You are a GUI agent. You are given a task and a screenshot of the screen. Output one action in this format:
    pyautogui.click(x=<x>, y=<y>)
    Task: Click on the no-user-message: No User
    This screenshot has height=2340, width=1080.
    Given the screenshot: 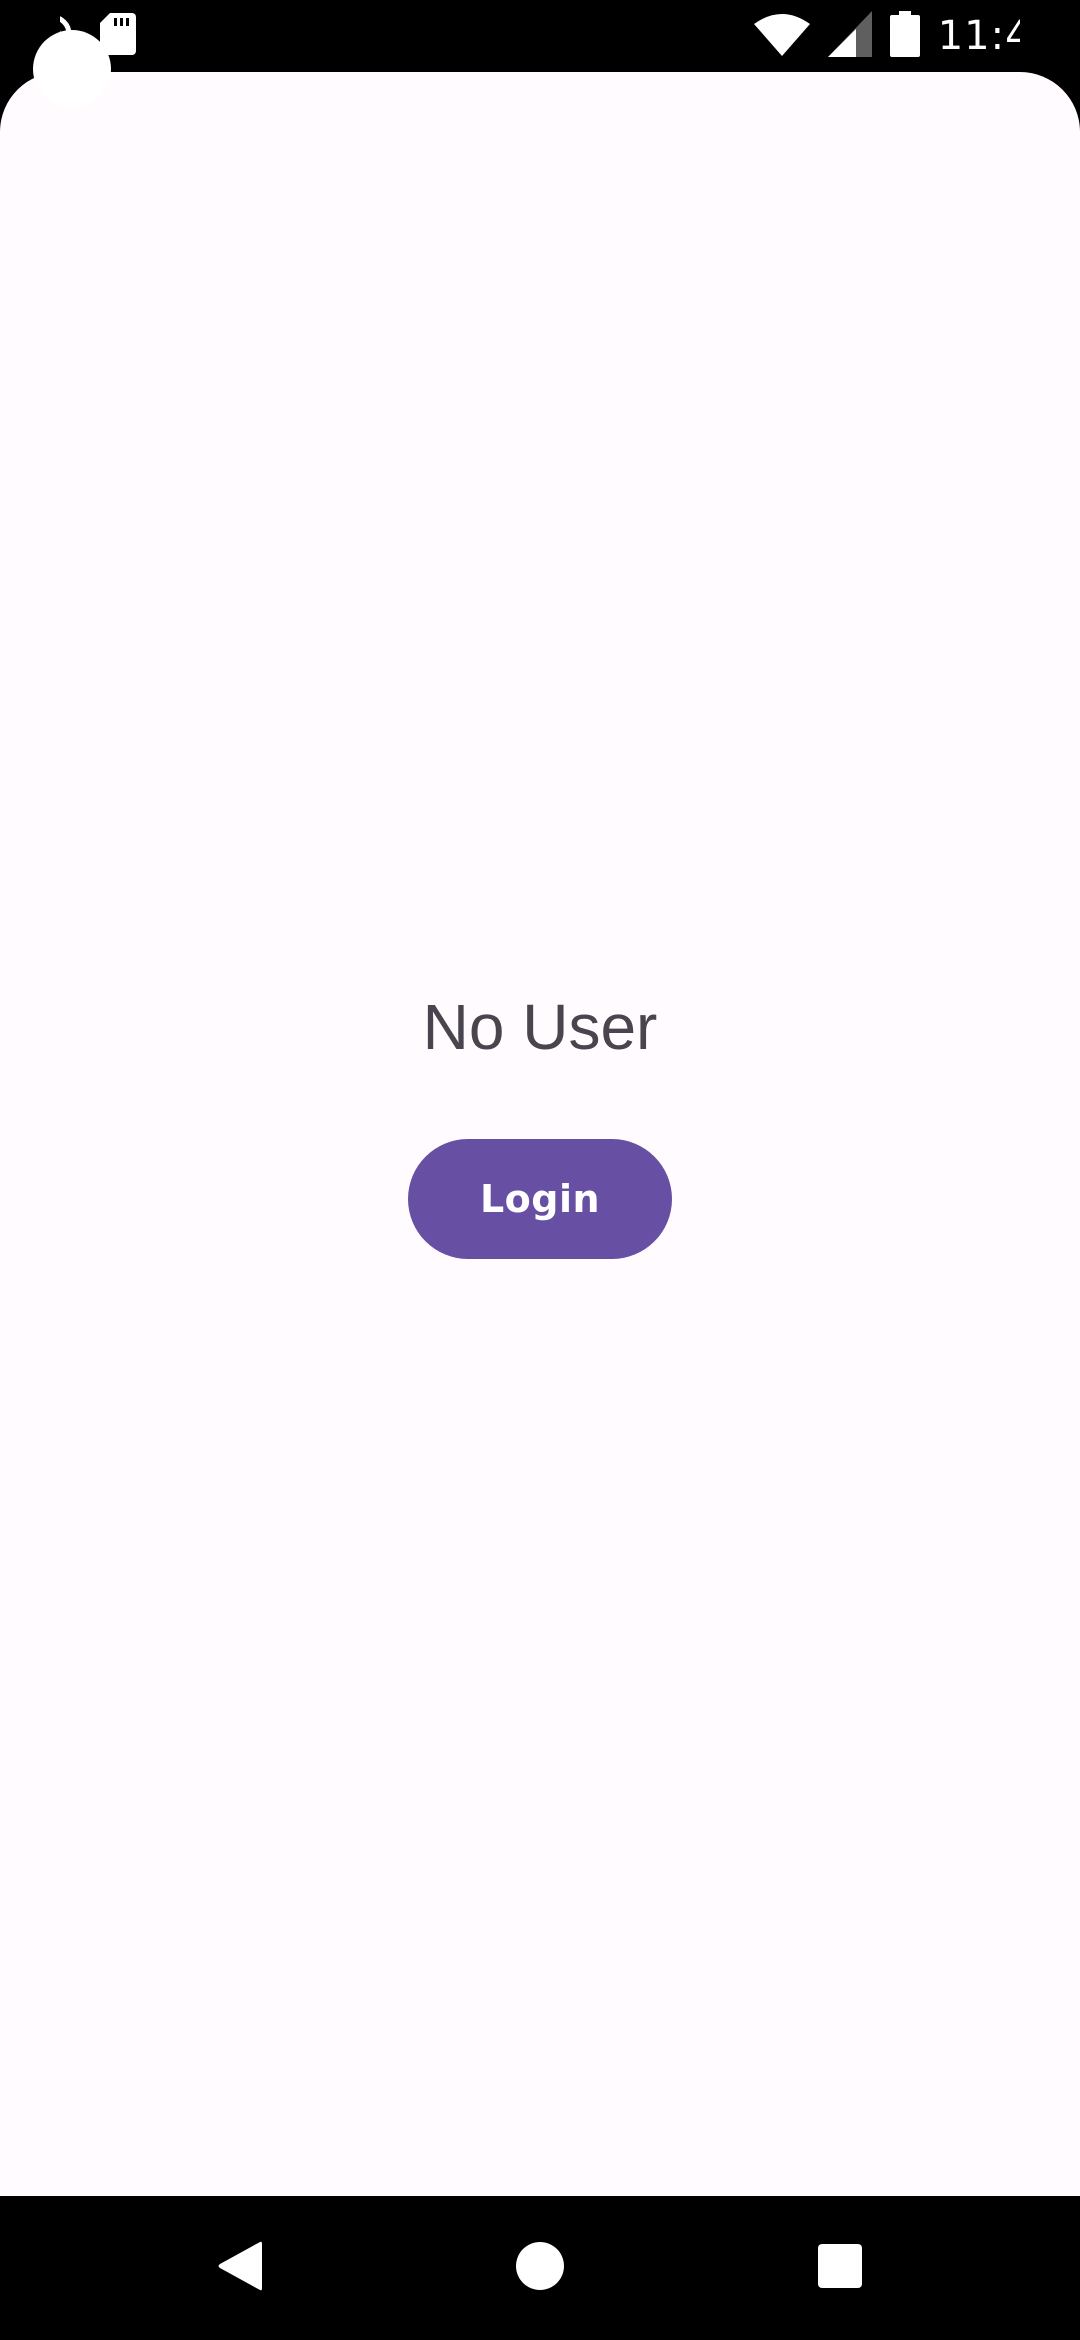 What is the action you would take?
    pyautogui.click(x=540, y=1027)
    